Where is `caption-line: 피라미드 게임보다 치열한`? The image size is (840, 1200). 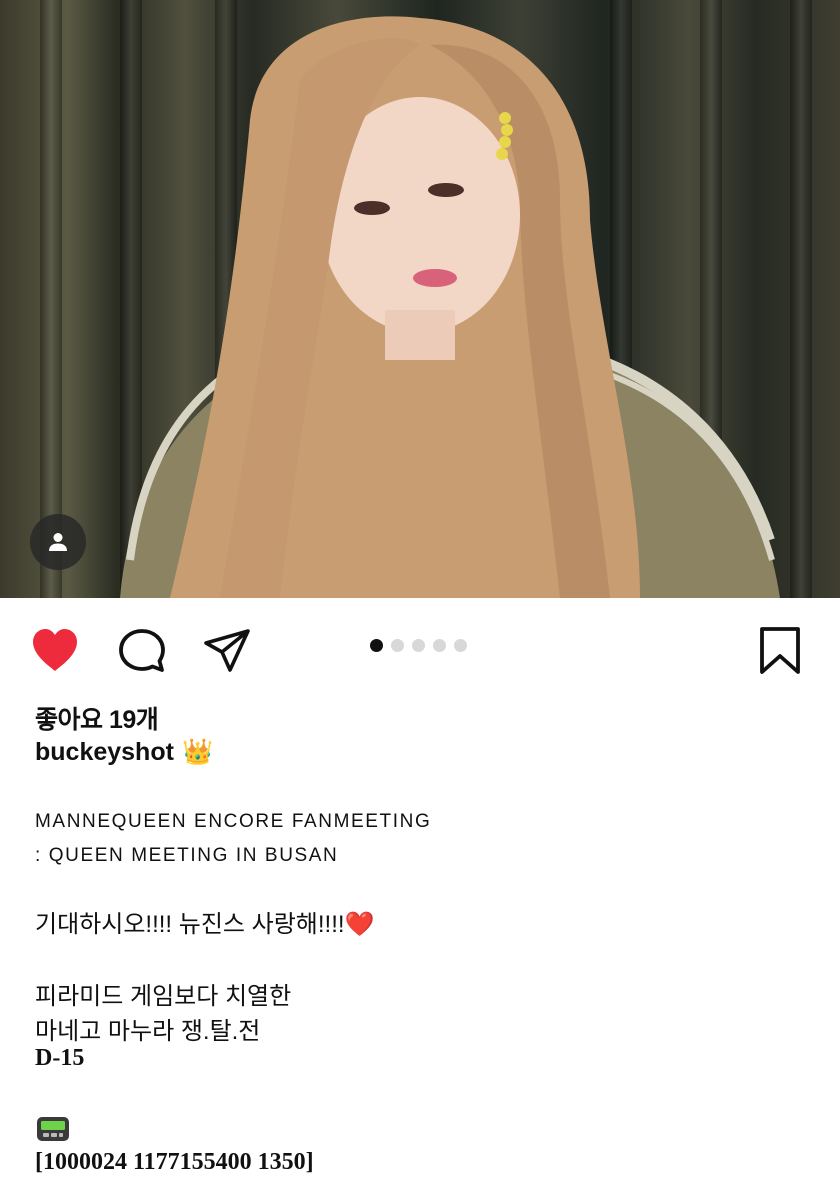 caption-line: 피라미드 게임보다 치열한 is located at coordinates (163, 996).